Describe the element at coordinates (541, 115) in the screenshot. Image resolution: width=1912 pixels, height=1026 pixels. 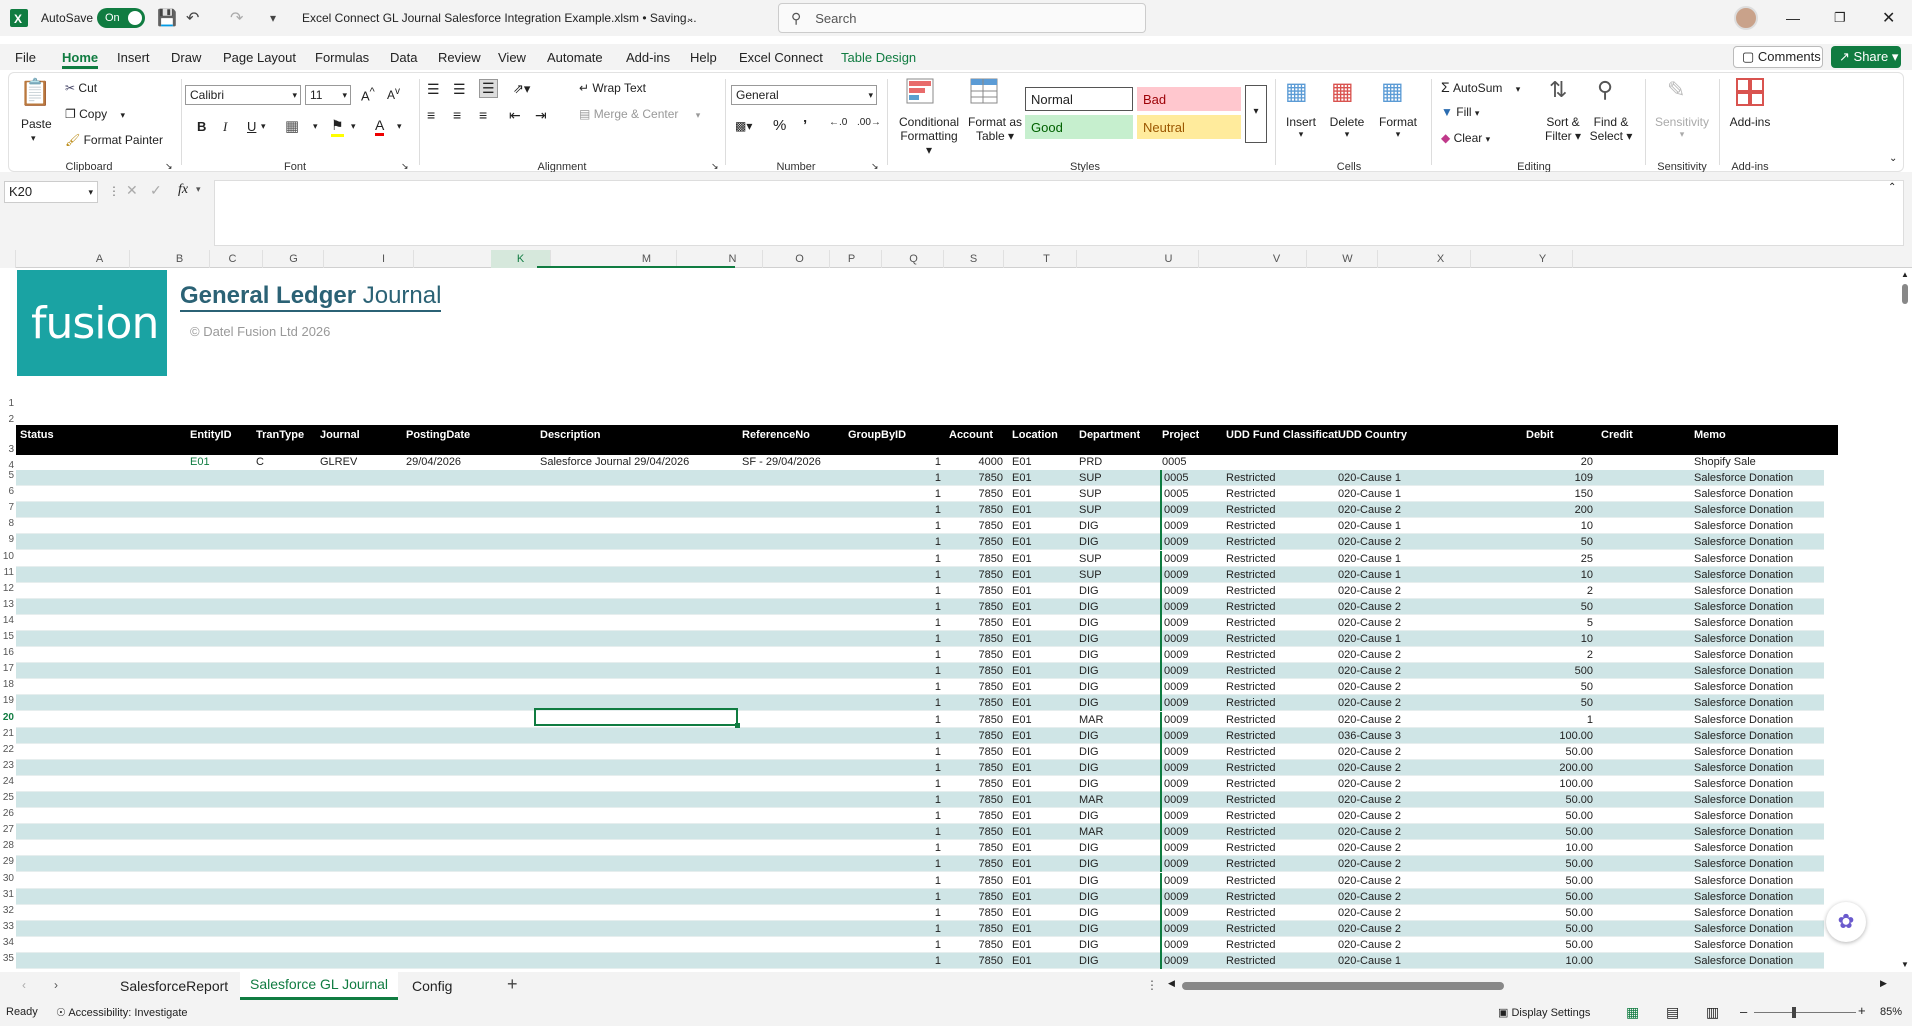
I see `increase-indent-icon: ⇥` at that location.